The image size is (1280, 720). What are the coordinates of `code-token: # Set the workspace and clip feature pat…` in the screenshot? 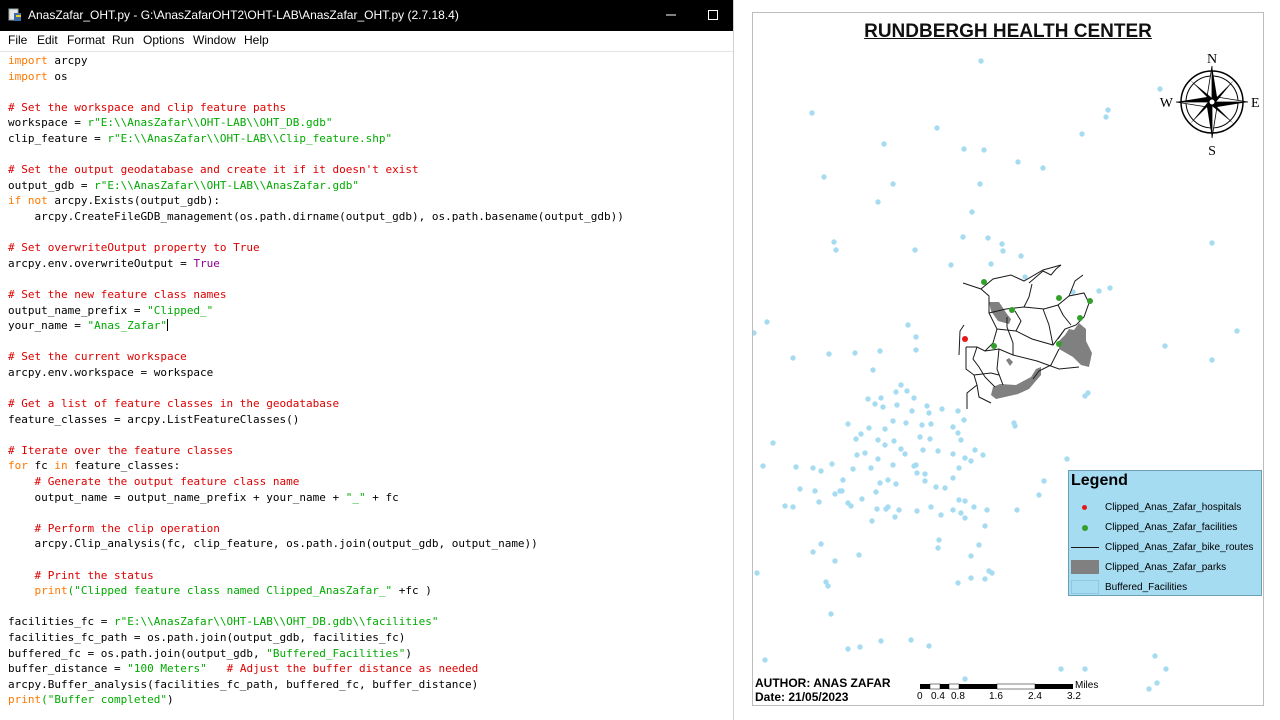 It's located at (147, 107).